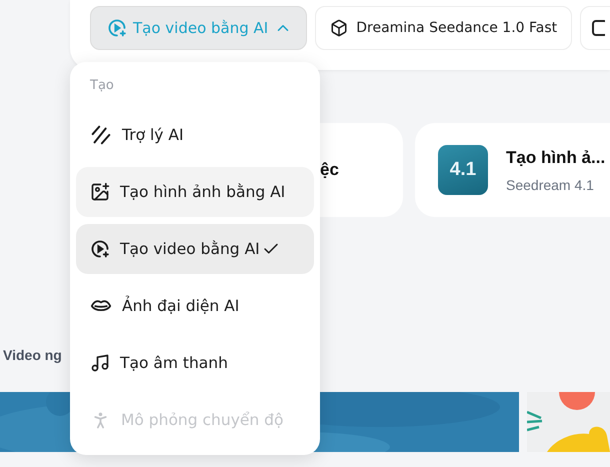  What do you see at coordinates (550, 184) in the screenshot?
I see `card-subtitle: Seedream 4.1` at bounding box center [550, 184].